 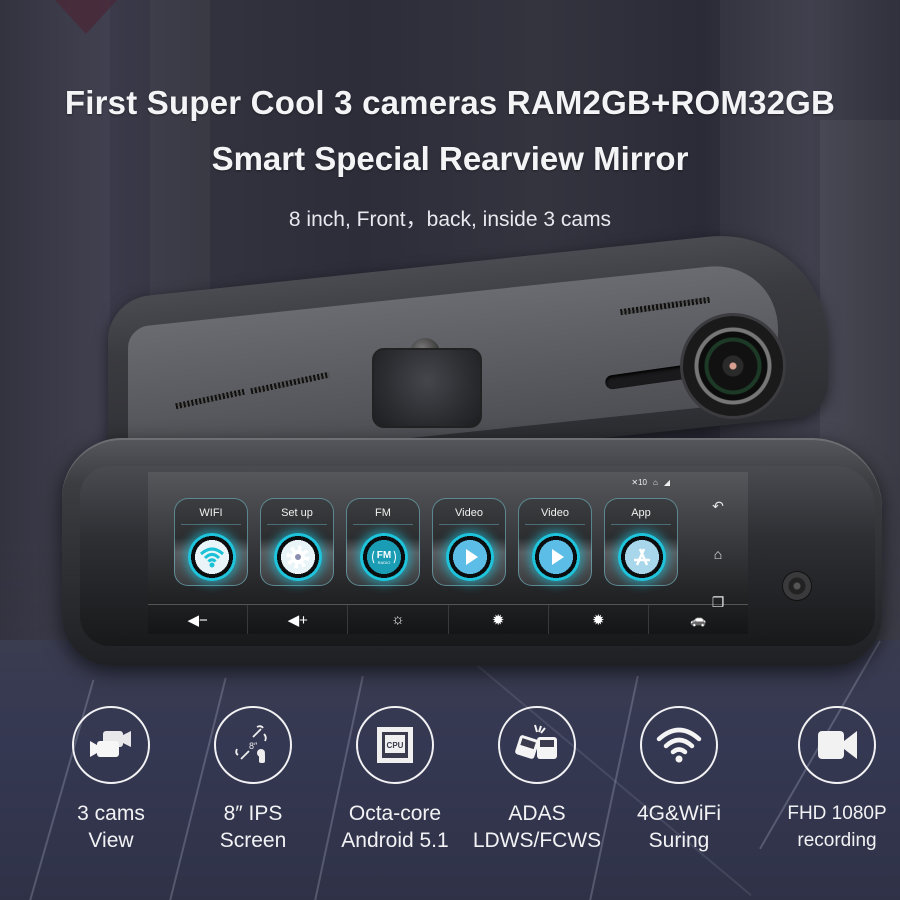 I want to click on recent-apps-icon: ❐, so click(x=718, y=601).